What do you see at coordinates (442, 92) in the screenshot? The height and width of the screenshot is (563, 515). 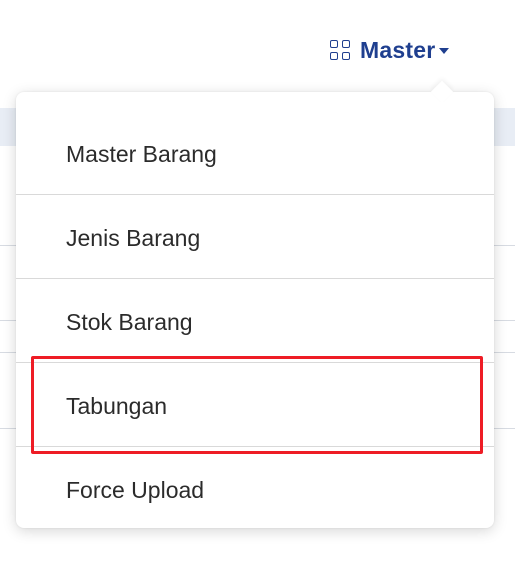 I see `menu-pointer-arrow` at bounding box center [442, 92].